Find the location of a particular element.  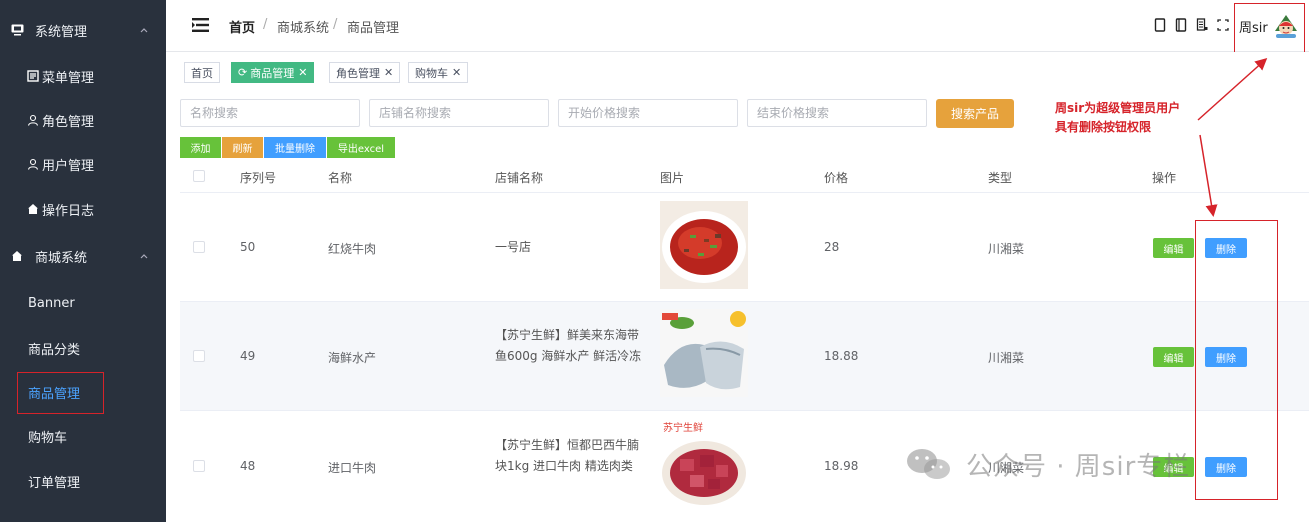

column-header: 价格 is located at coordinates (836, 178).